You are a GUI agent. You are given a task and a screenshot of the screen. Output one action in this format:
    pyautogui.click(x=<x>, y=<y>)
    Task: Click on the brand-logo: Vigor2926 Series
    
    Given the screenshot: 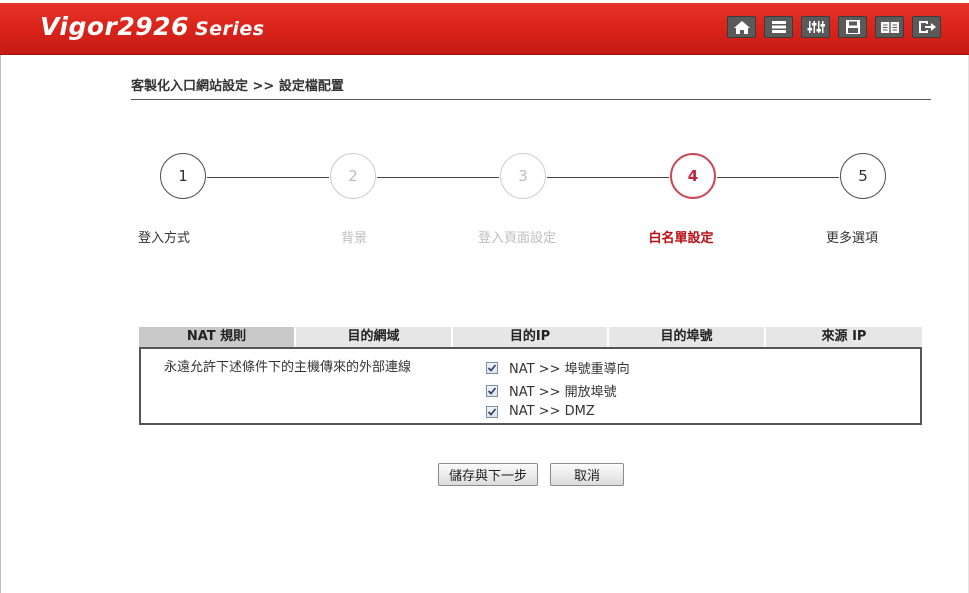 What is the action you would take?
    pyautogui.click(x=152, y=26)
    